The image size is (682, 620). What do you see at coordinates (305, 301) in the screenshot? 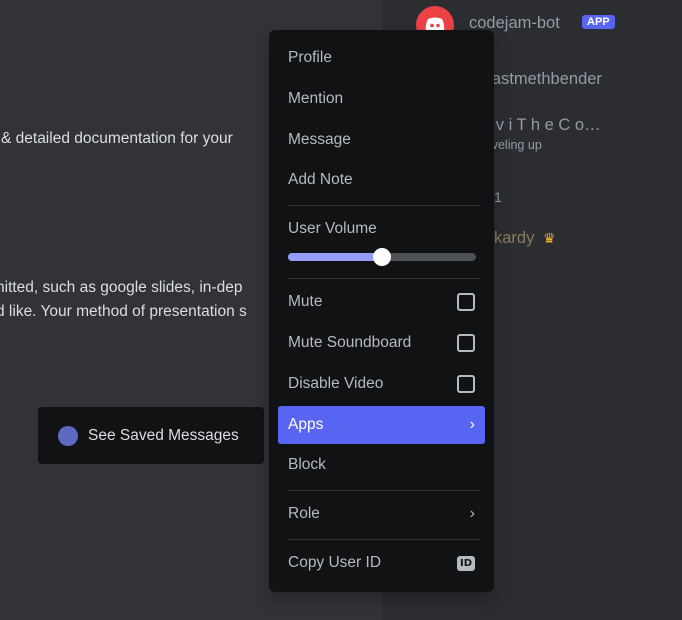
I see `menu-item-label: Mute` at bounding box center [305, 301].